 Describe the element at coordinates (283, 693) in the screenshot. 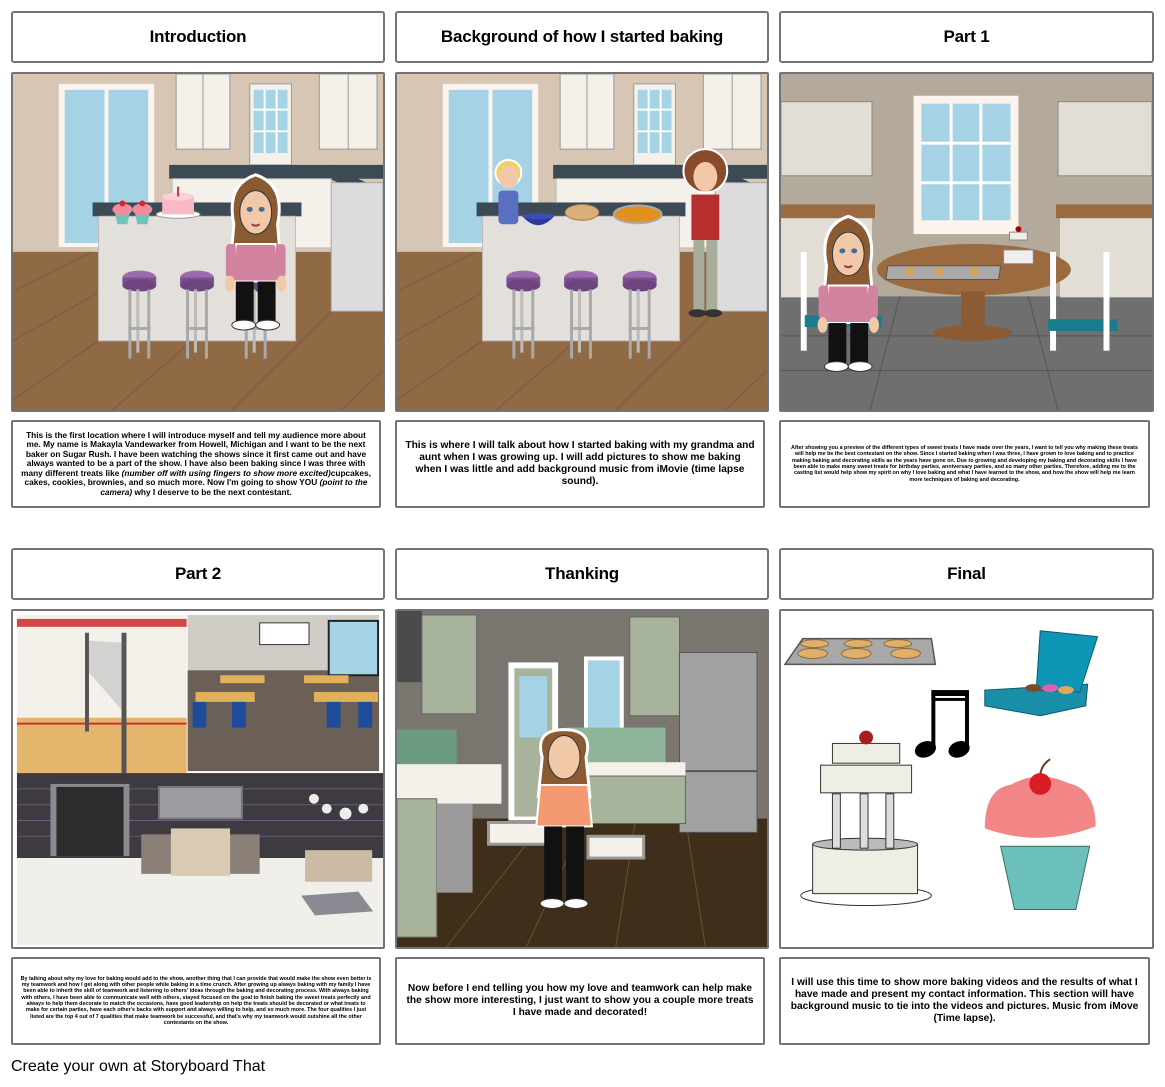

I see `classroom-scene` at that location.